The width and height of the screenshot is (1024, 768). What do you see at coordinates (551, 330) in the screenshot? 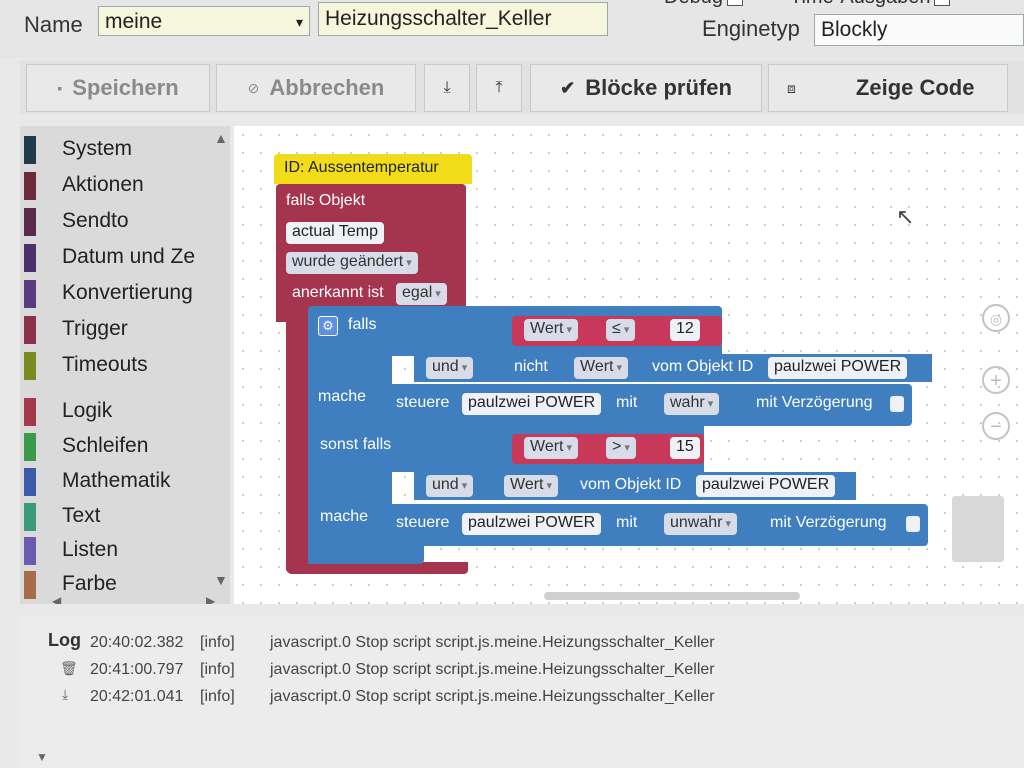
I see `compare1-field-dropdown: Wert` at bounding box center [551, 330].